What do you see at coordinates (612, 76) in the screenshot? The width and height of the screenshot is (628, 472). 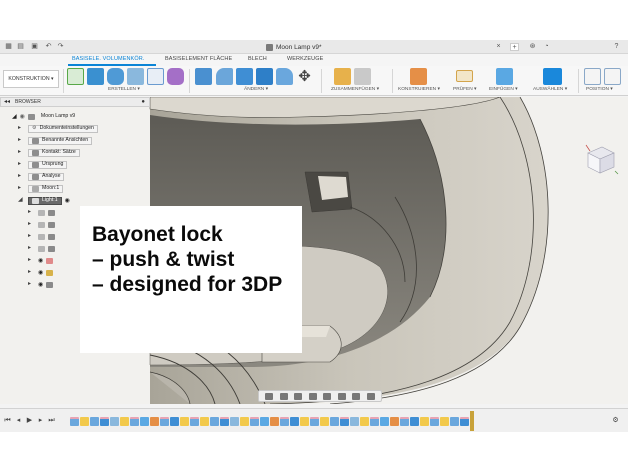 I see `capture-position-icon` at bounding box center [612, 76].